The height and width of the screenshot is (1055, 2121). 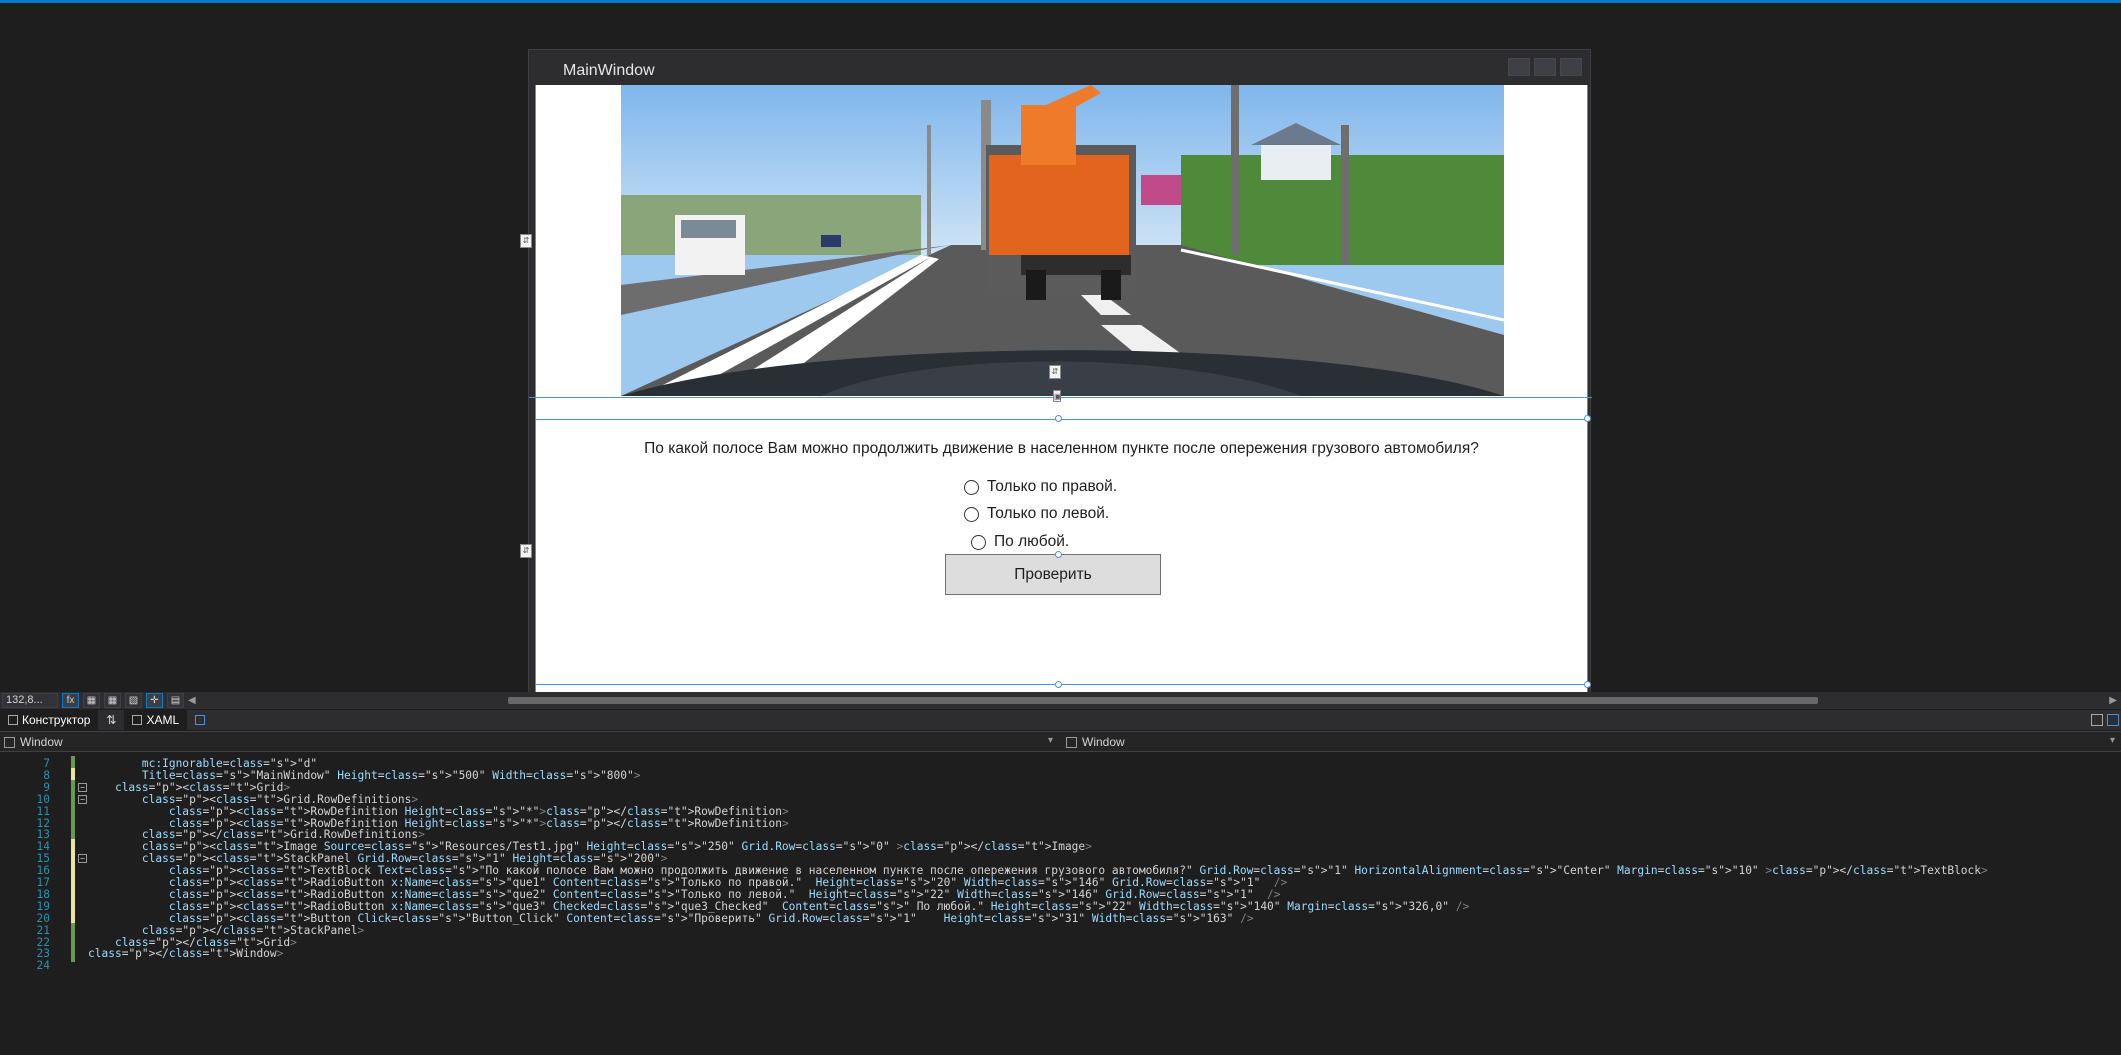 What do you see at coordinates (175, 700) in the screenshot?
I see `page-icon: ▤` at bounding box center [175, 700].